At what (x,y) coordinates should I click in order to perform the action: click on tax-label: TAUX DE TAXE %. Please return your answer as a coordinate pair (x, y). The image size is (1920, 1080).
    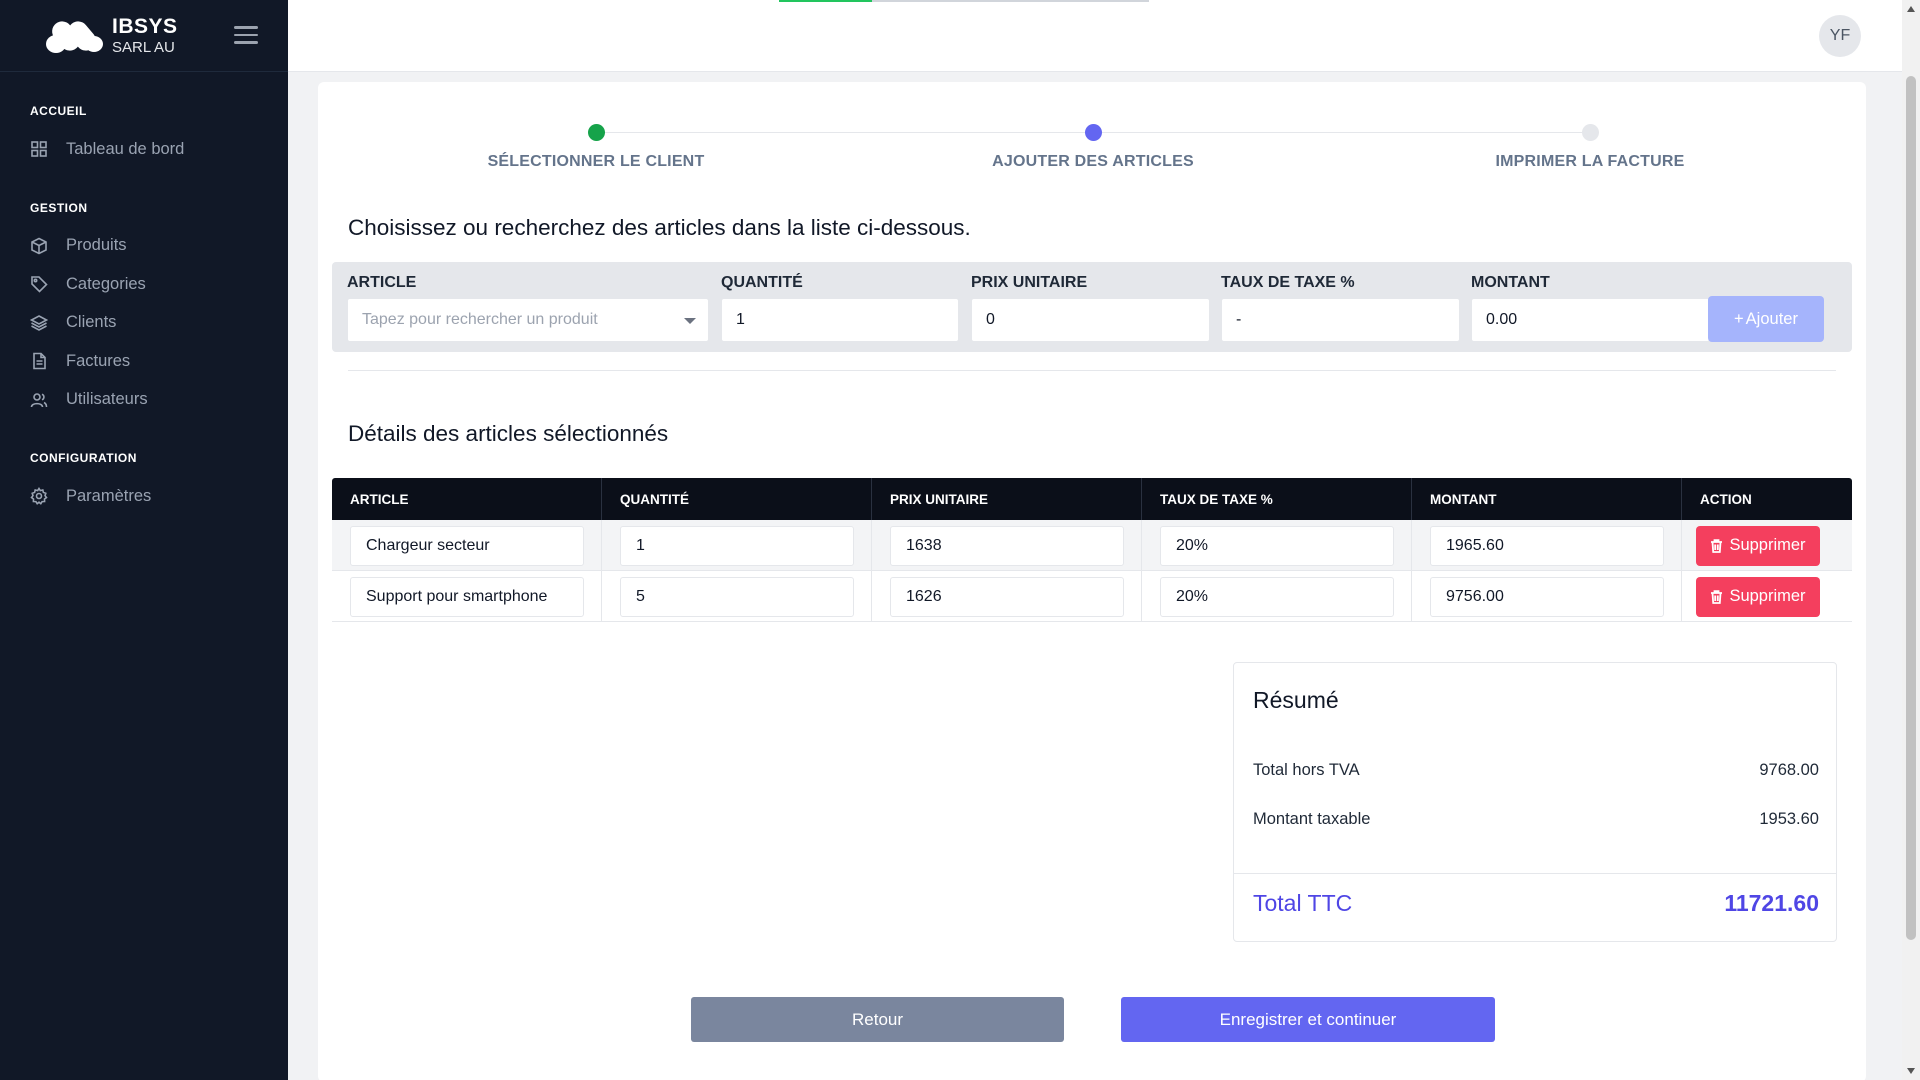
    Looking at the image, I should click on (1288, 282).